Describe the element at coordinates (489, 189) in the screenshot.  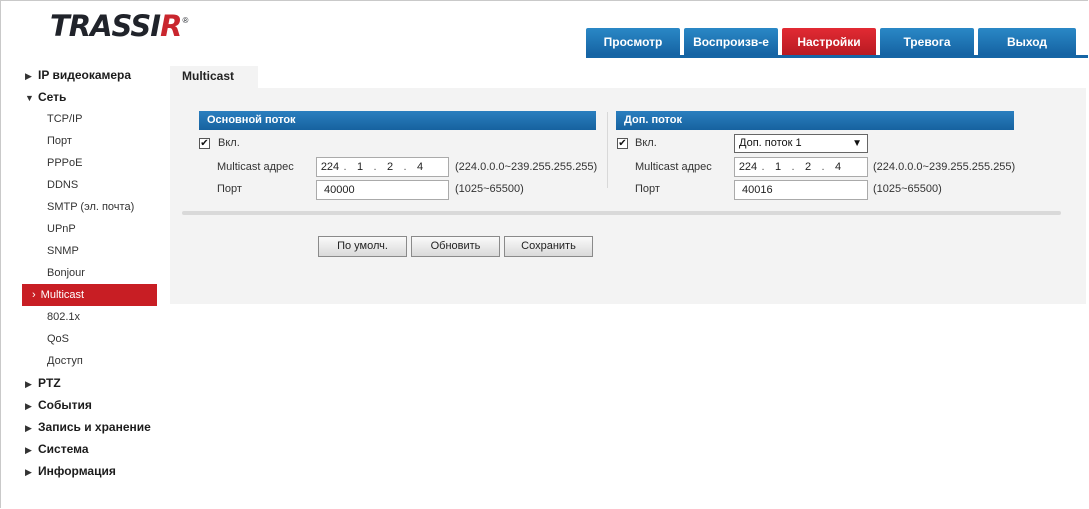
I see `main-port-range: (1025~65500)` at that location.